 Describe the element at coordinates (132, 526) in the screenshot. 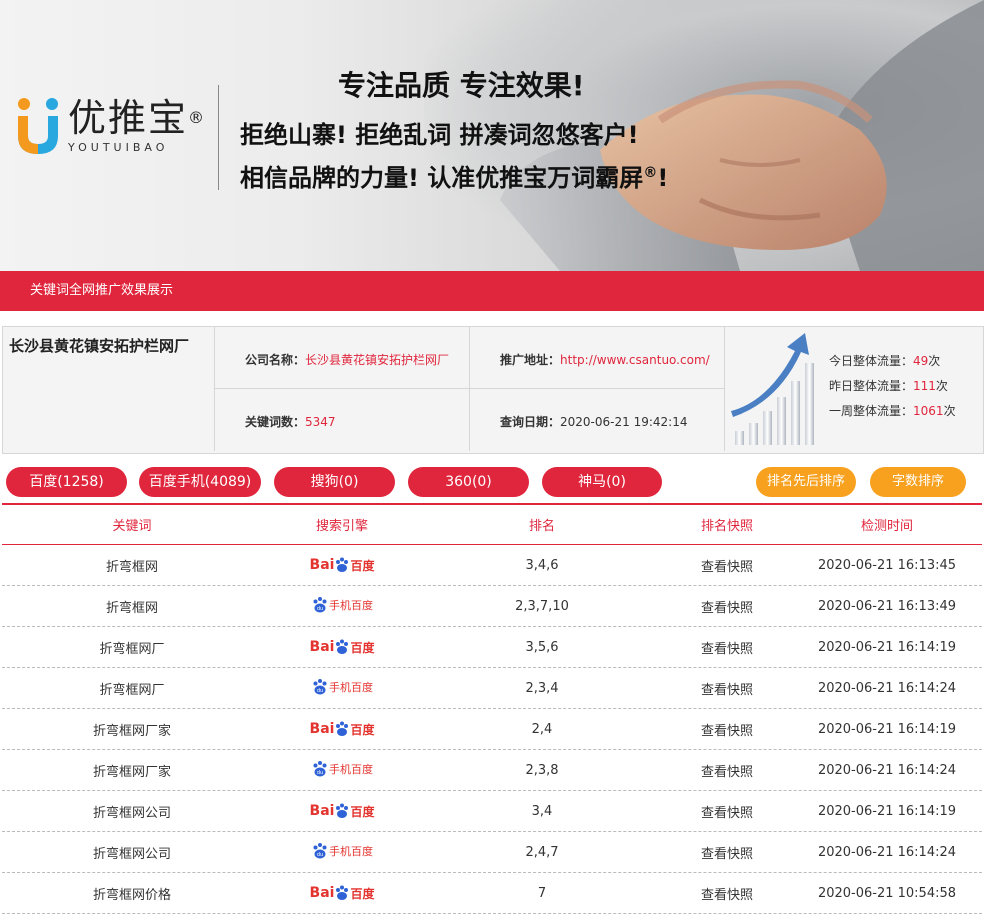

I see `header-keyword: 关键词` at that location.